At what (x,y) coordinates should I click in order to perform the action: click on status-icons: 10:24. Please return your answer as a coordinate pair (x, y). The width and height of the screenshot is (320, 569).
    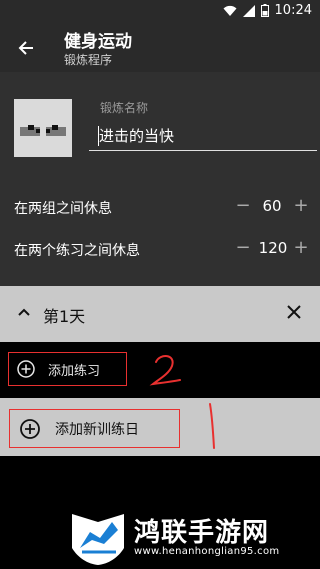
    Looking at the image, I should click on (267, 10).